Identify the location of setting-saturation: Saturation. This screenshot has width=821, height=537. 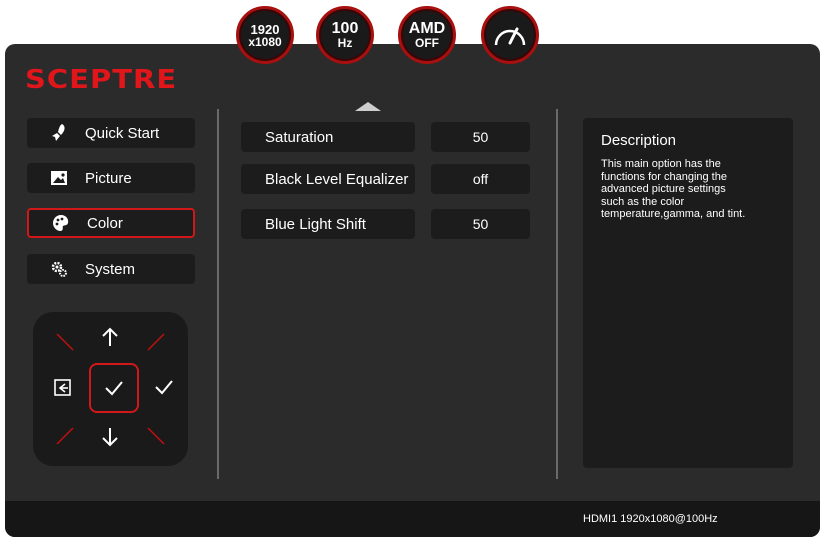
(328, 137).